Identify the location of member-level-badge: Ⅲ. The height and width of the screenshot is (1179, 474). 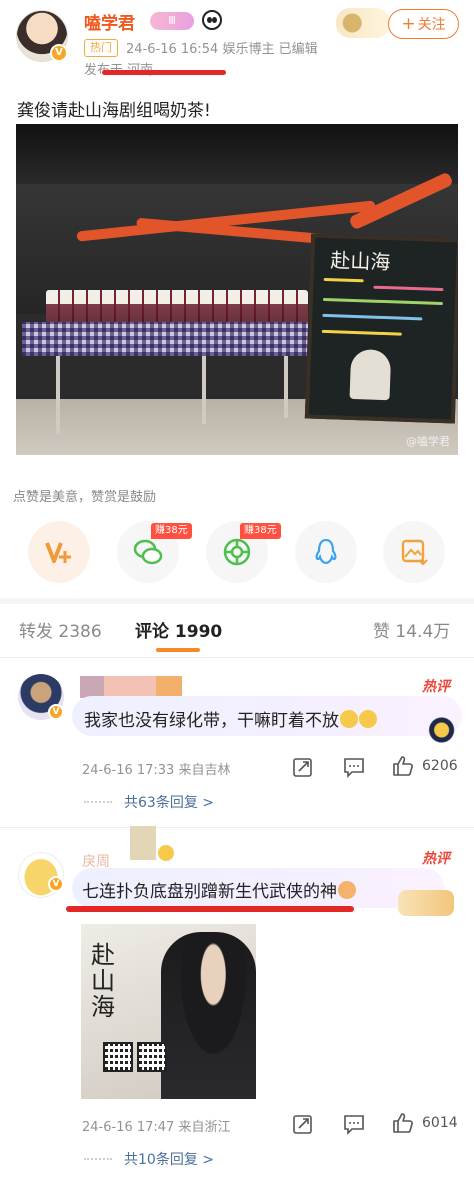
(172, 21).